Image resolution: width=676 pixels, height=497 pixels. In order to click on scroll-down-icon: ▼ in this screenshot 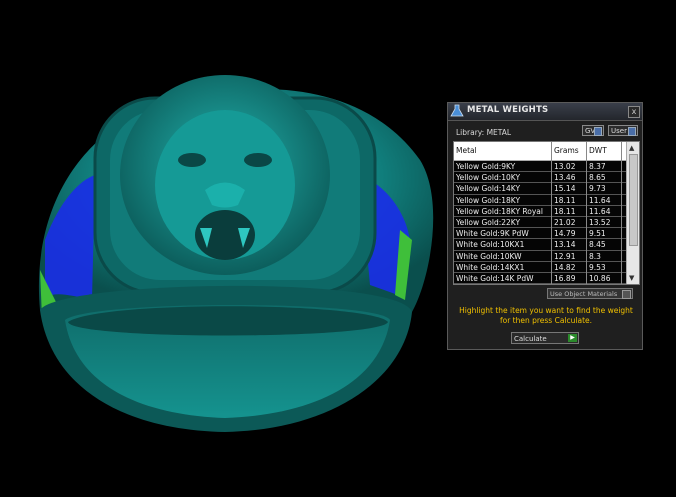, I will do `click(631, 278)`.